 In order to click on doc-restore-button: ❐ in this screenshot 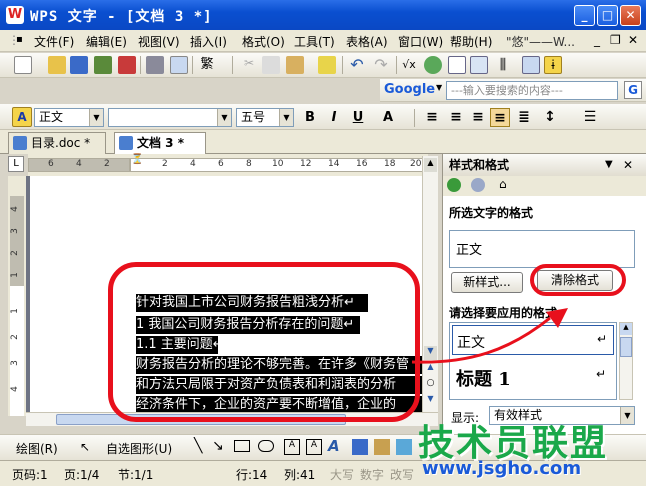, I will do `click(615, 40)`.